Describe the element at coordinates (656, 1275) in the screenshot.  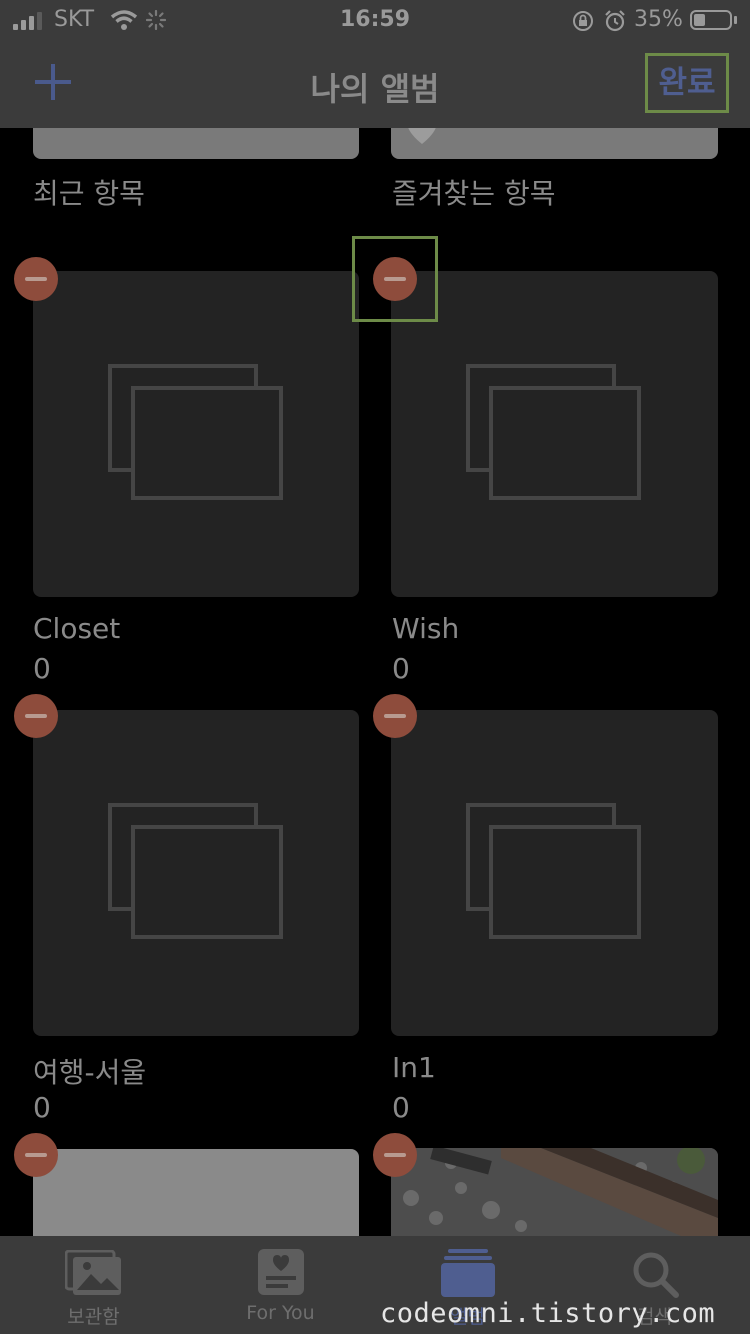
I see `search-icon` at that location.